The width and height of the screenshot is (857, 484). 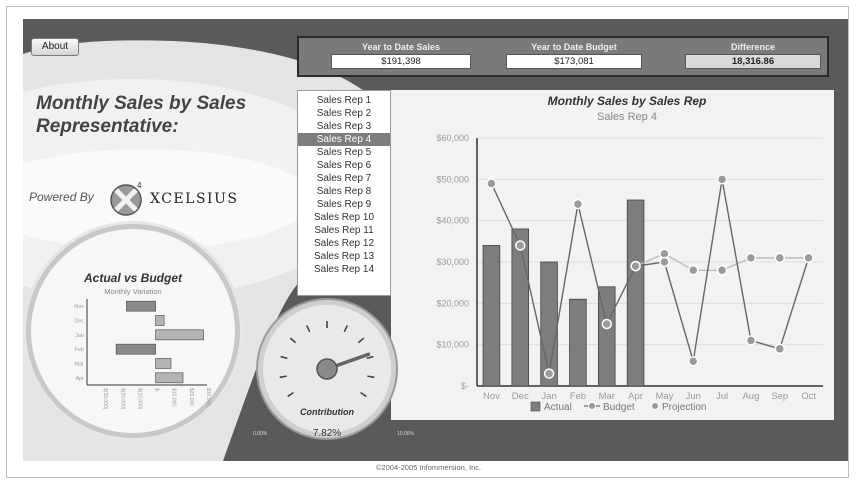 What do you see at coordinates (344, 256) in the screenshot?
I see `sales-rep-item: Sales Rep 13` at bounding box center [344, 256].